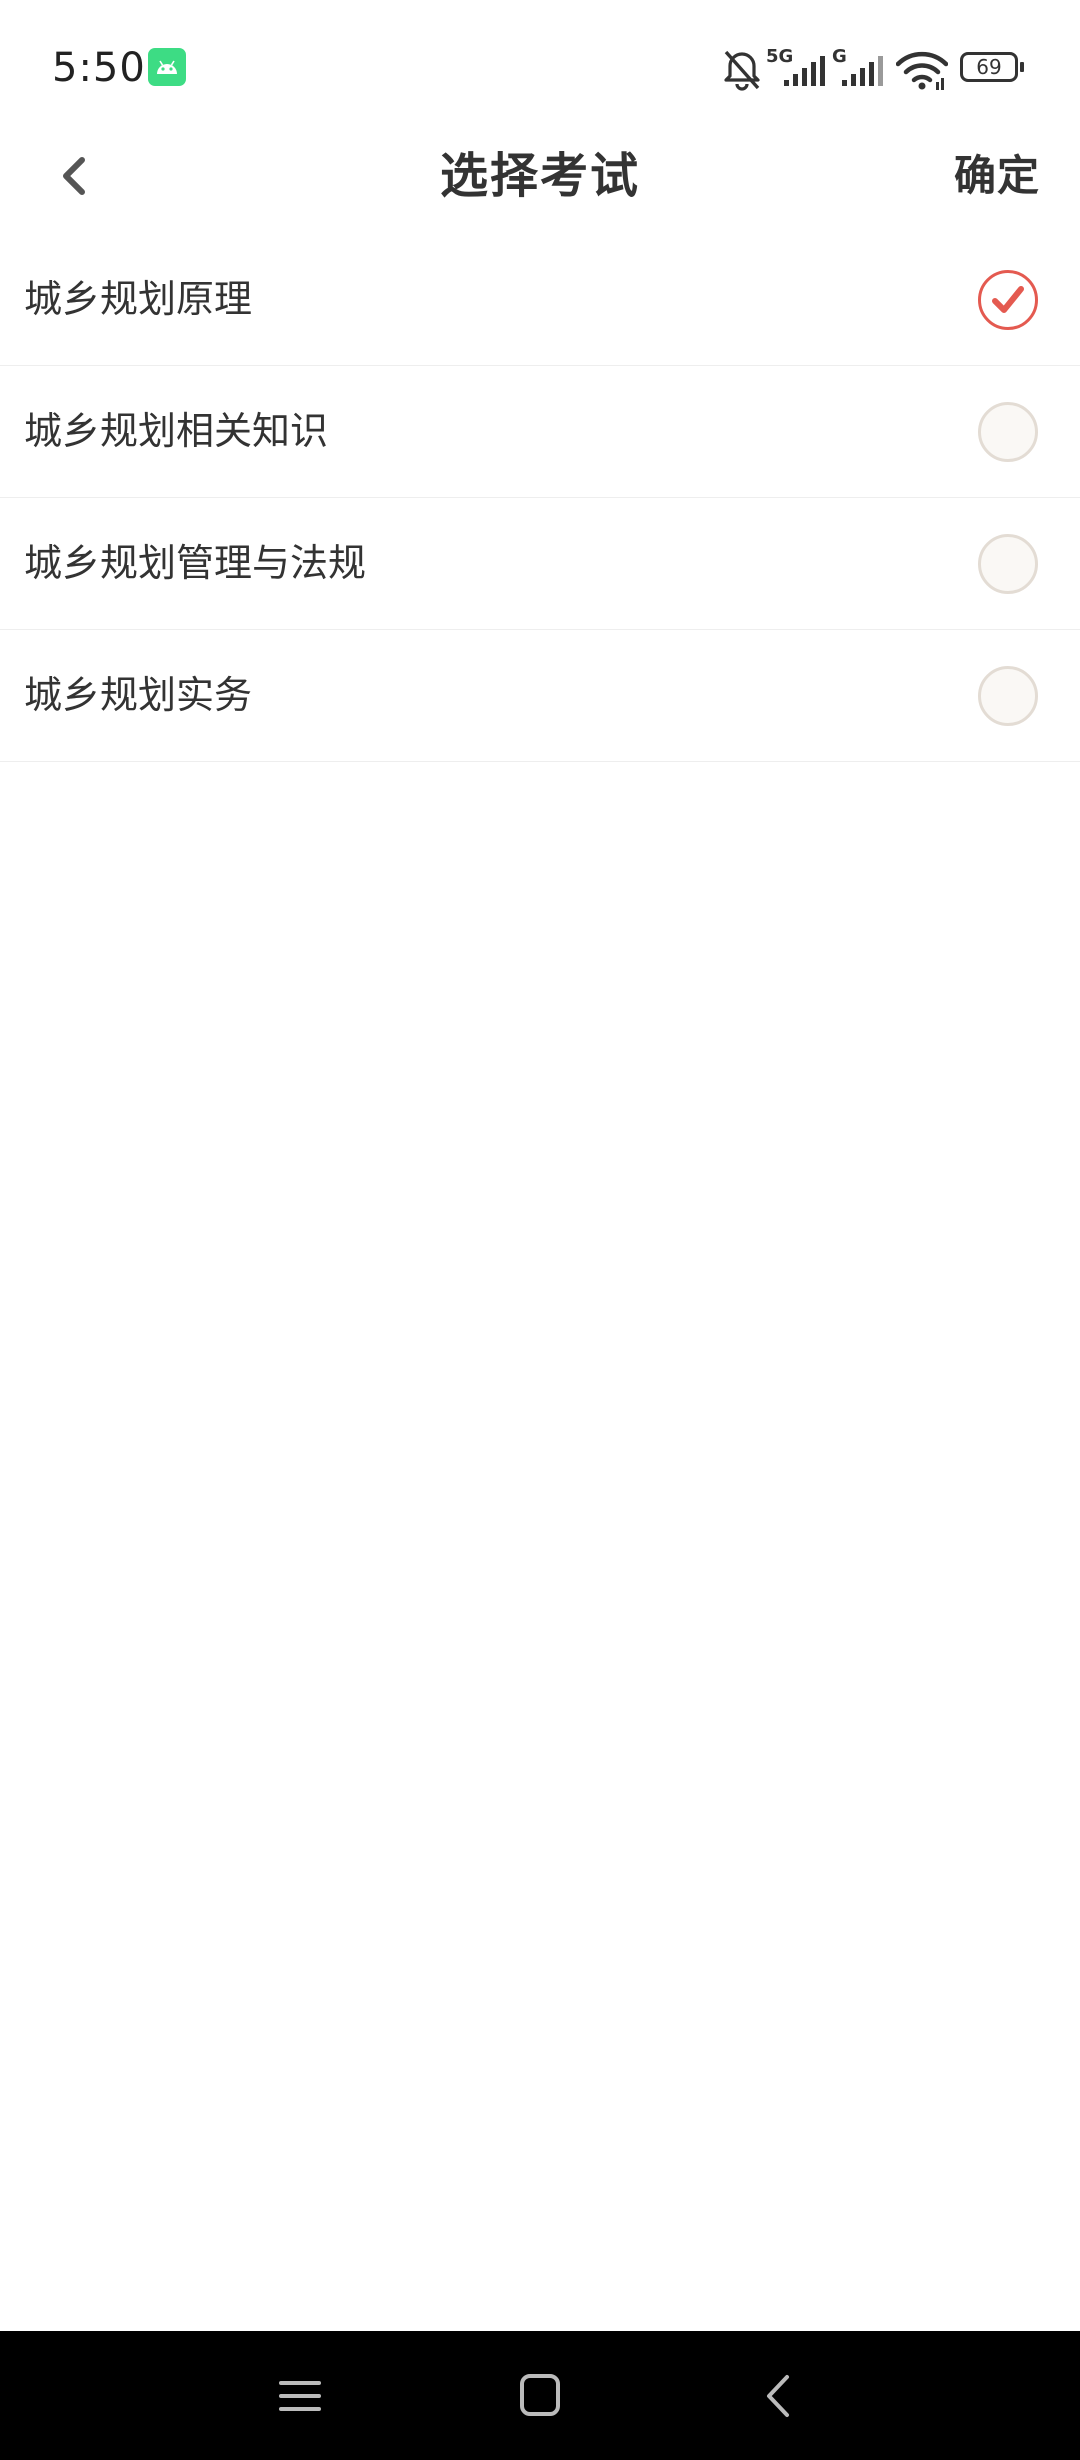 This screenshot has height=2460, width=1080. What do you see at coordinates (138, 695) in the screenshot?
I see `exam-label: 城乡规划实务` at bounding box center [138, 695].